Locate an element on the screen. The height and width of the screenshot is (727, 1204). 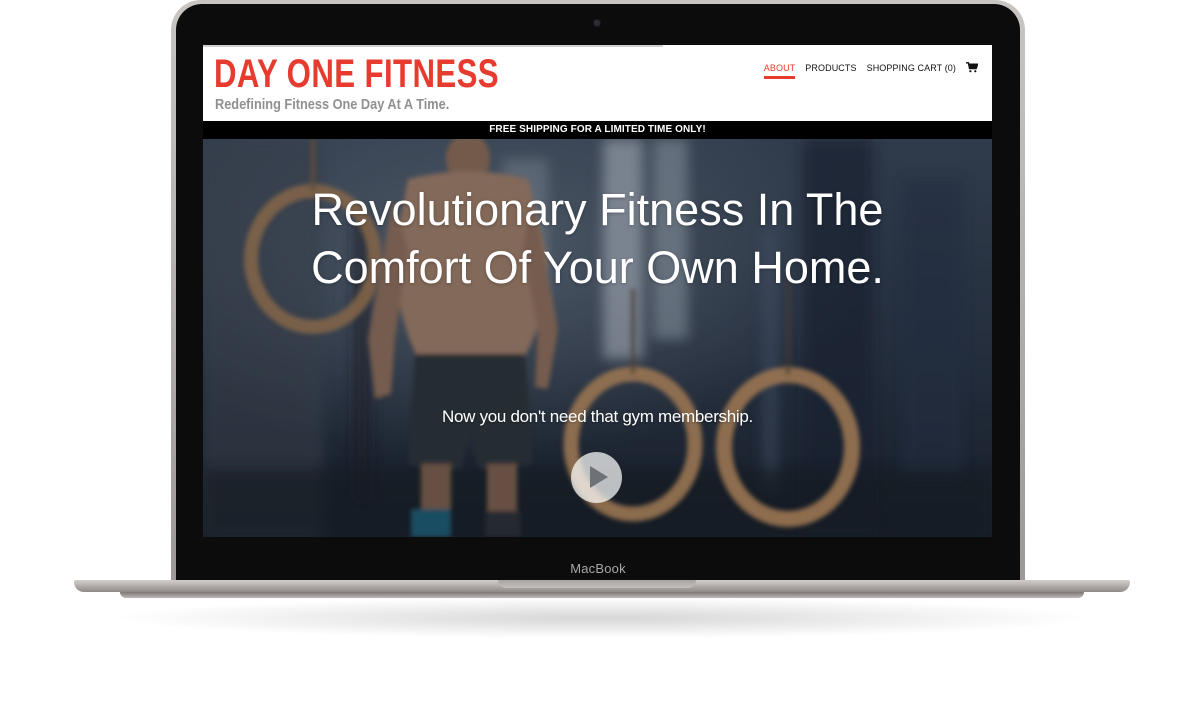
play-icon is located at coordinates (599, 477).